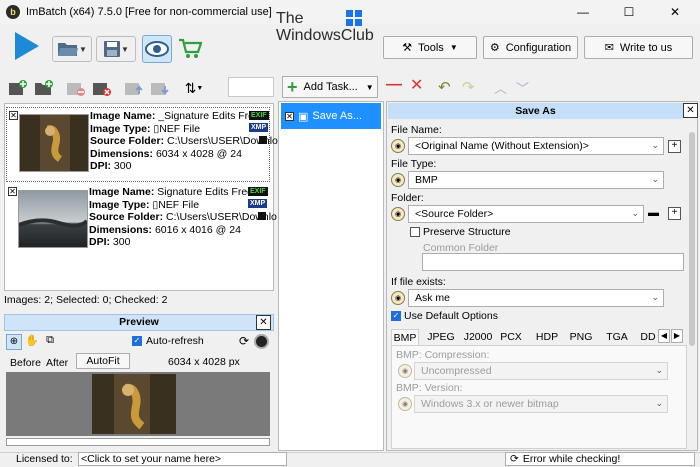 The height and width of the screenshot is (467, 700). Describe the element at coordinates (57, 363) in the screenshot. I see `after-tab: After` at that location.